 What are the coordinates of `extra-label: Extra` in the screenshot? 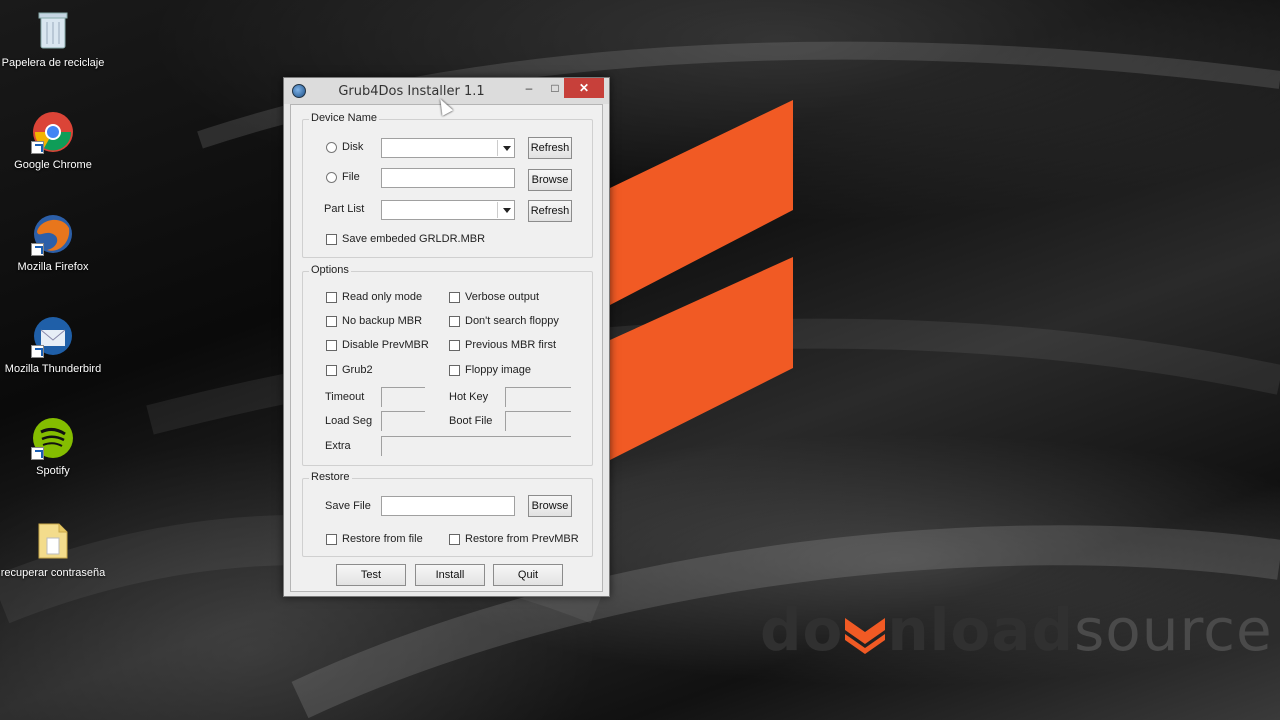 It's located at (338, 446).